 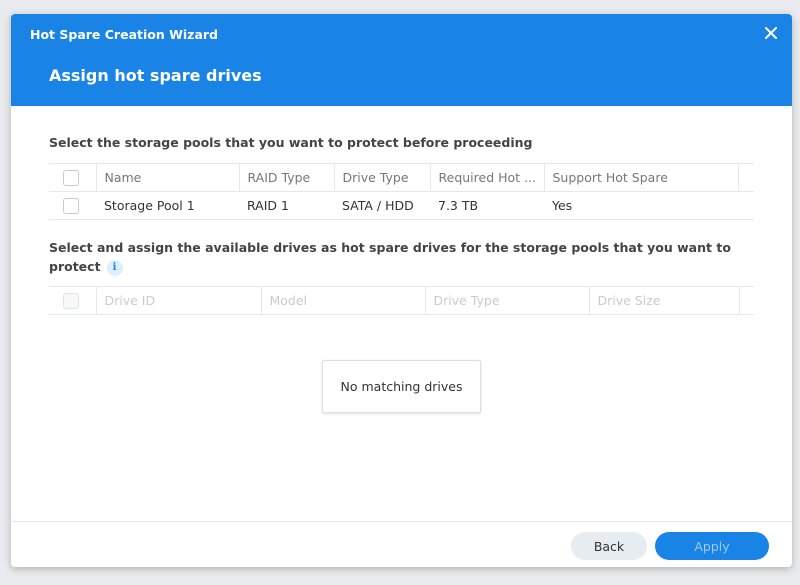 I want to click on table-header-row: Drive ID Model Drive Type Drive Size, so click(x=401, y=300).